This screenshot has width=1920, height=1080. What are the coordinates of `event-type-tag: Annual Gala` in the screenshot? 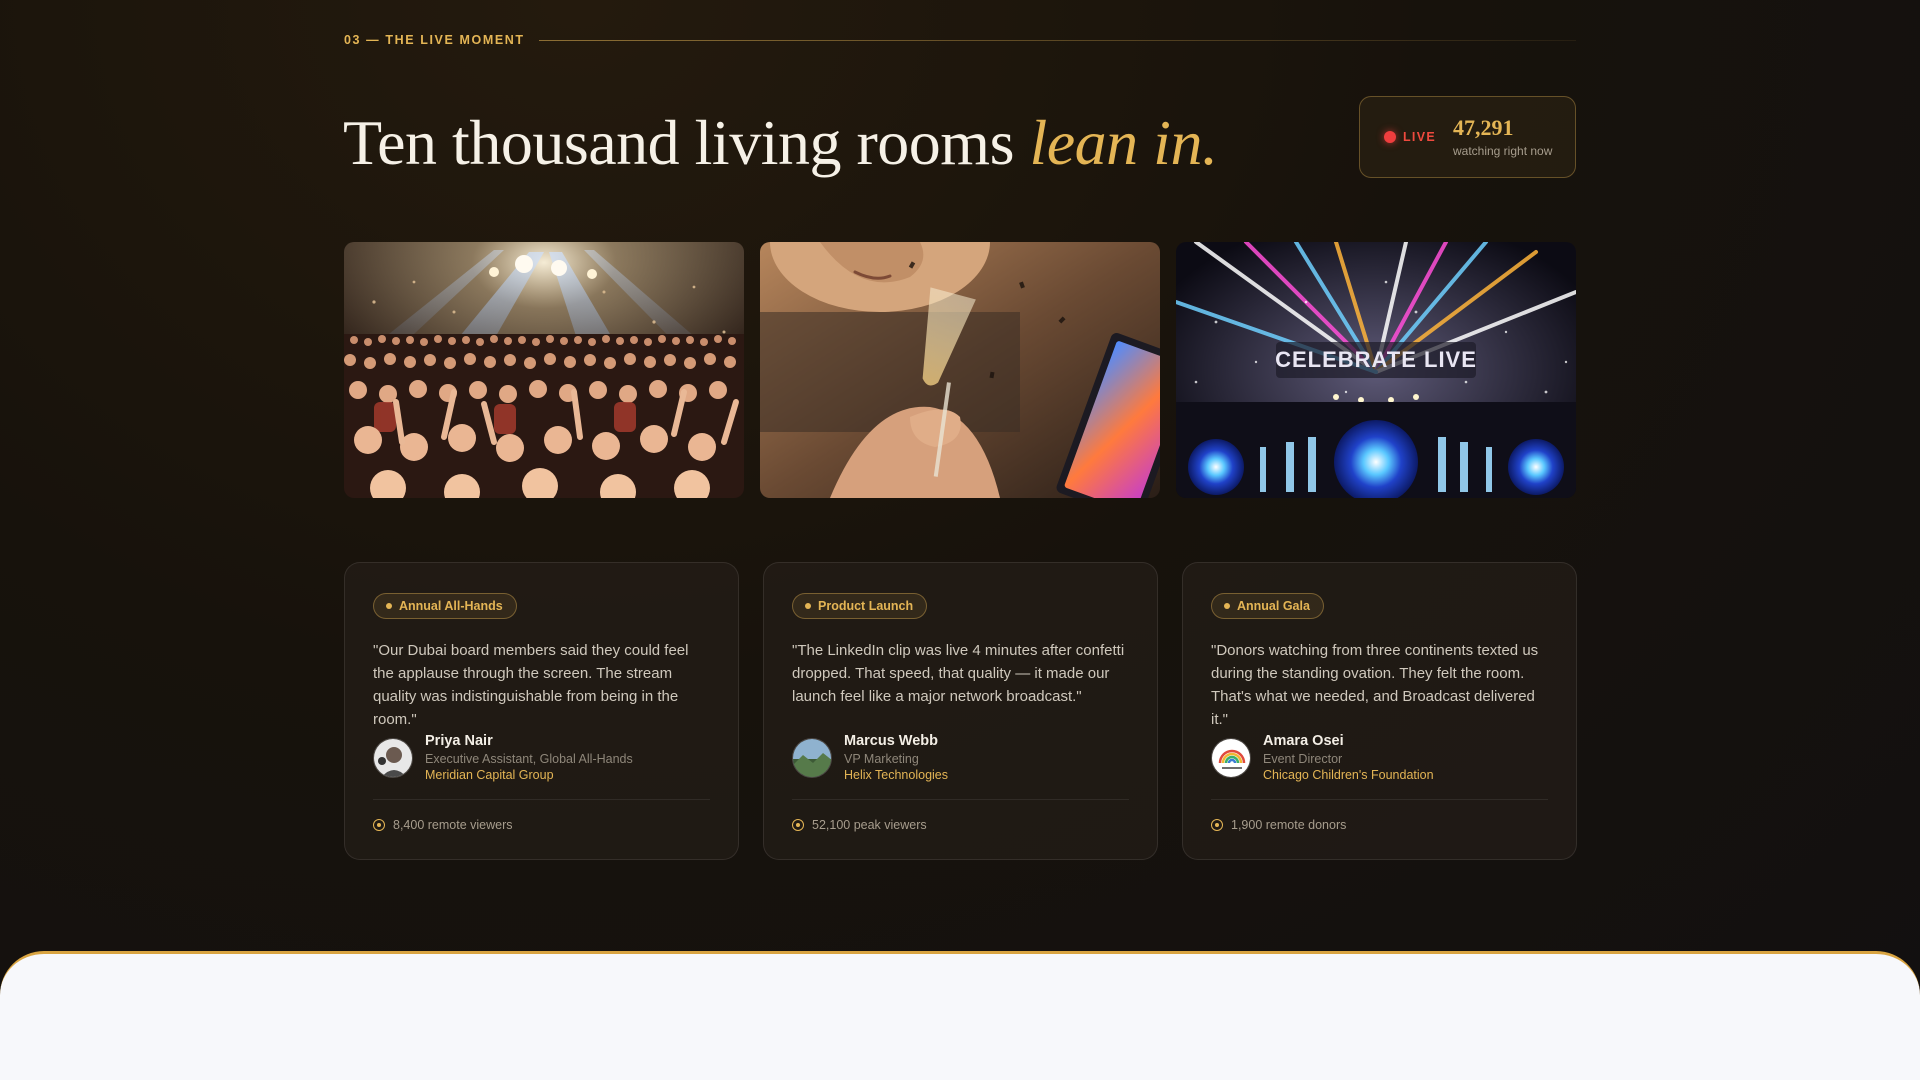 It's located at (1267, 606).